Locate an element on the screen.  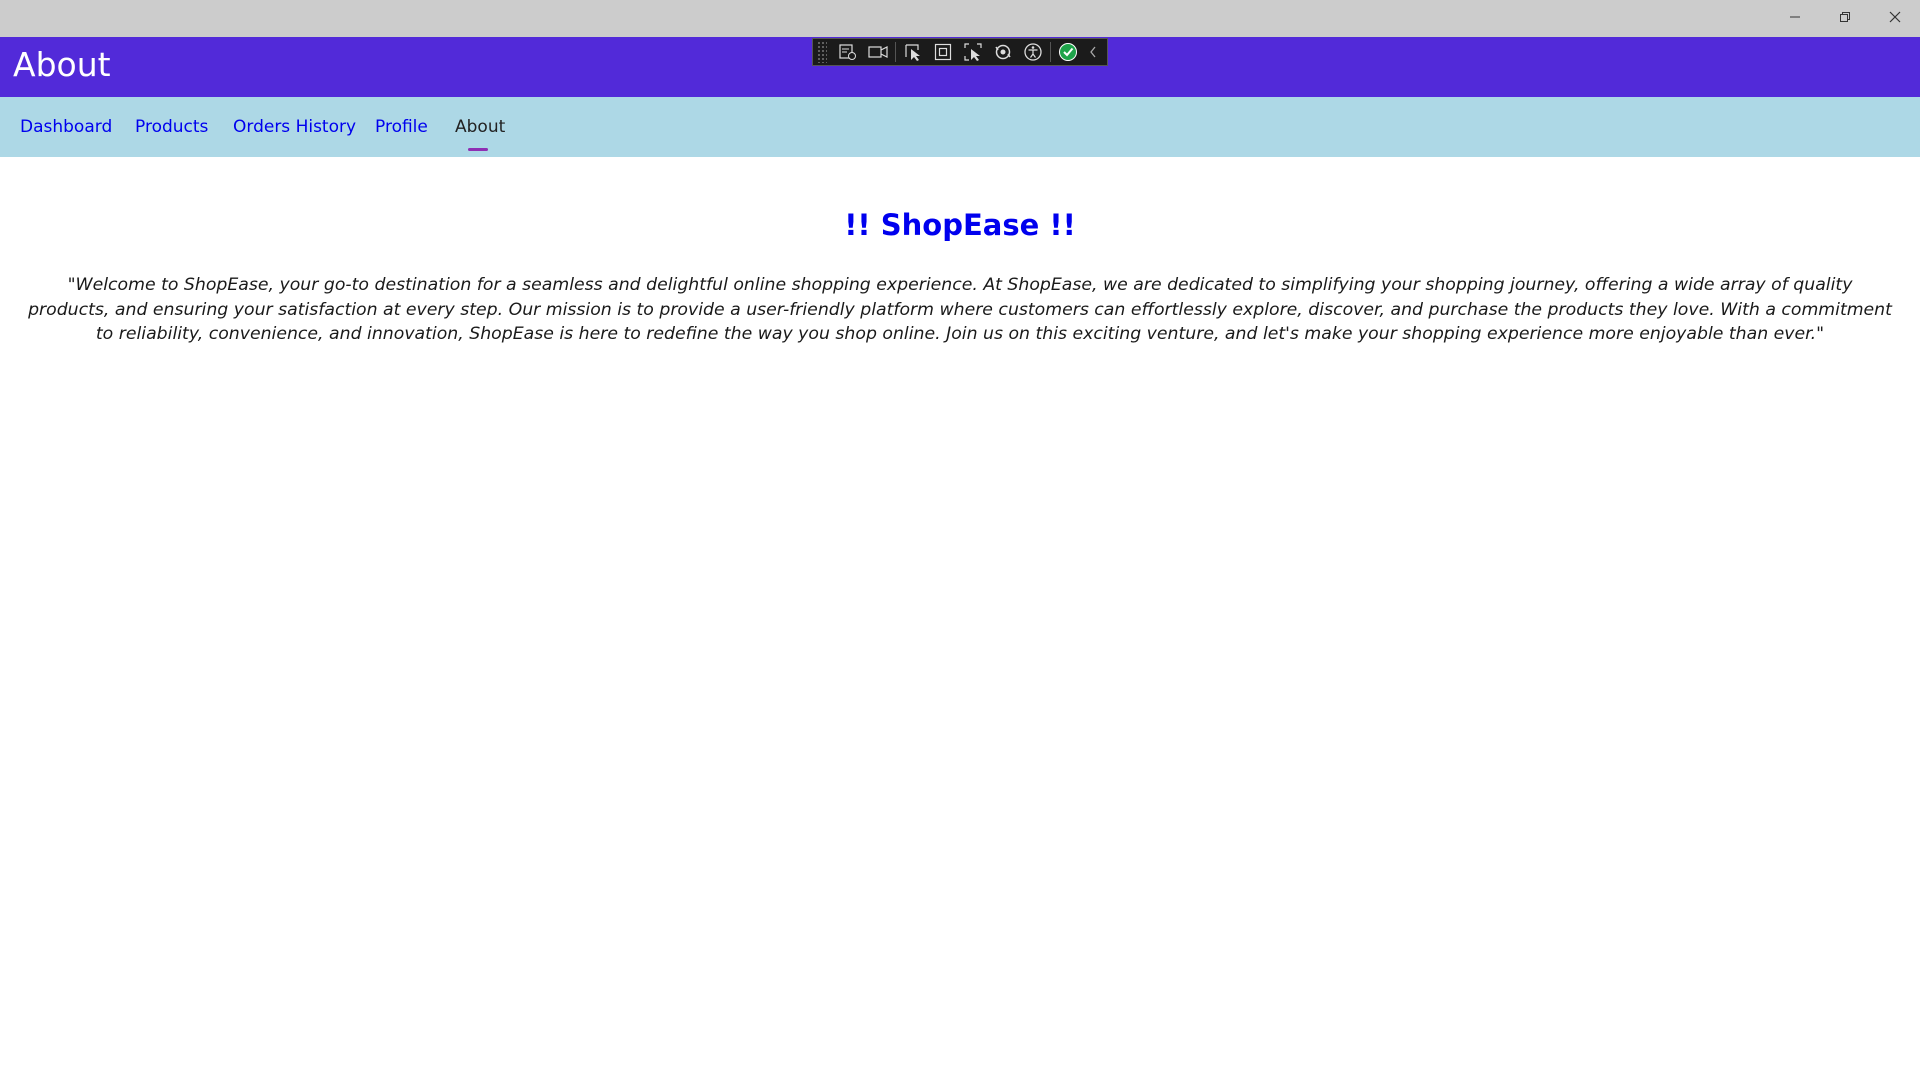
track-focus-icon is located at coordinates (973, 52).